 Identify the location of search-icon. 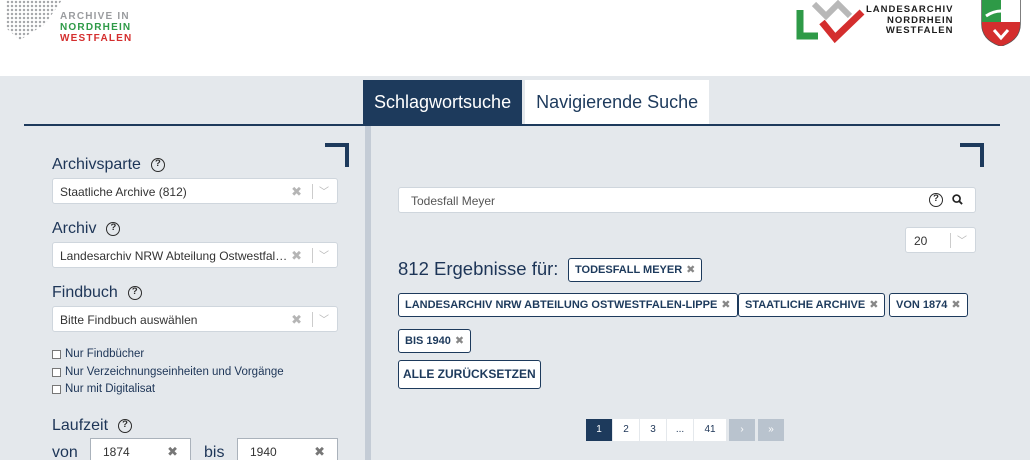
(957, 199).